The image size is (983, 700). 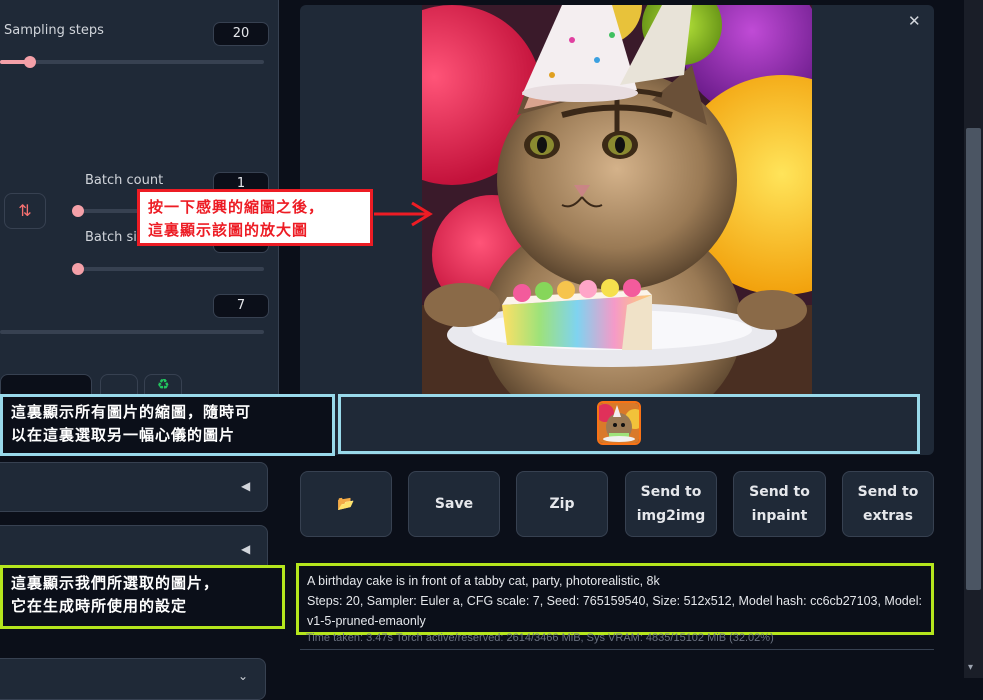 I want to click on divider, so click(x=617, y=649).